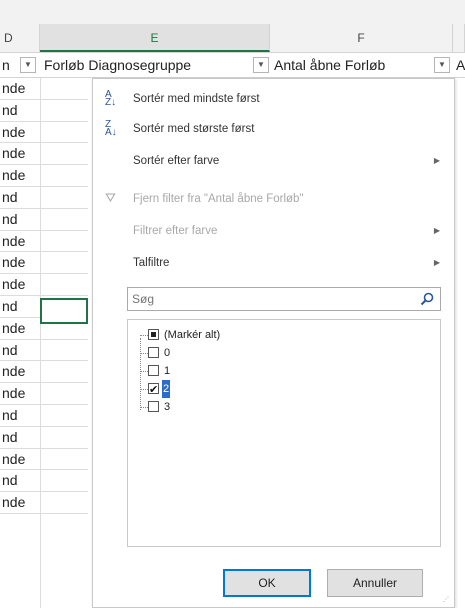 Image resolution: width=465 pixels, height=608 pixels. What do you see at coordinates (459, 38) in the screenshot?
I see `column-letter-g` at bounding box center [459, 38].